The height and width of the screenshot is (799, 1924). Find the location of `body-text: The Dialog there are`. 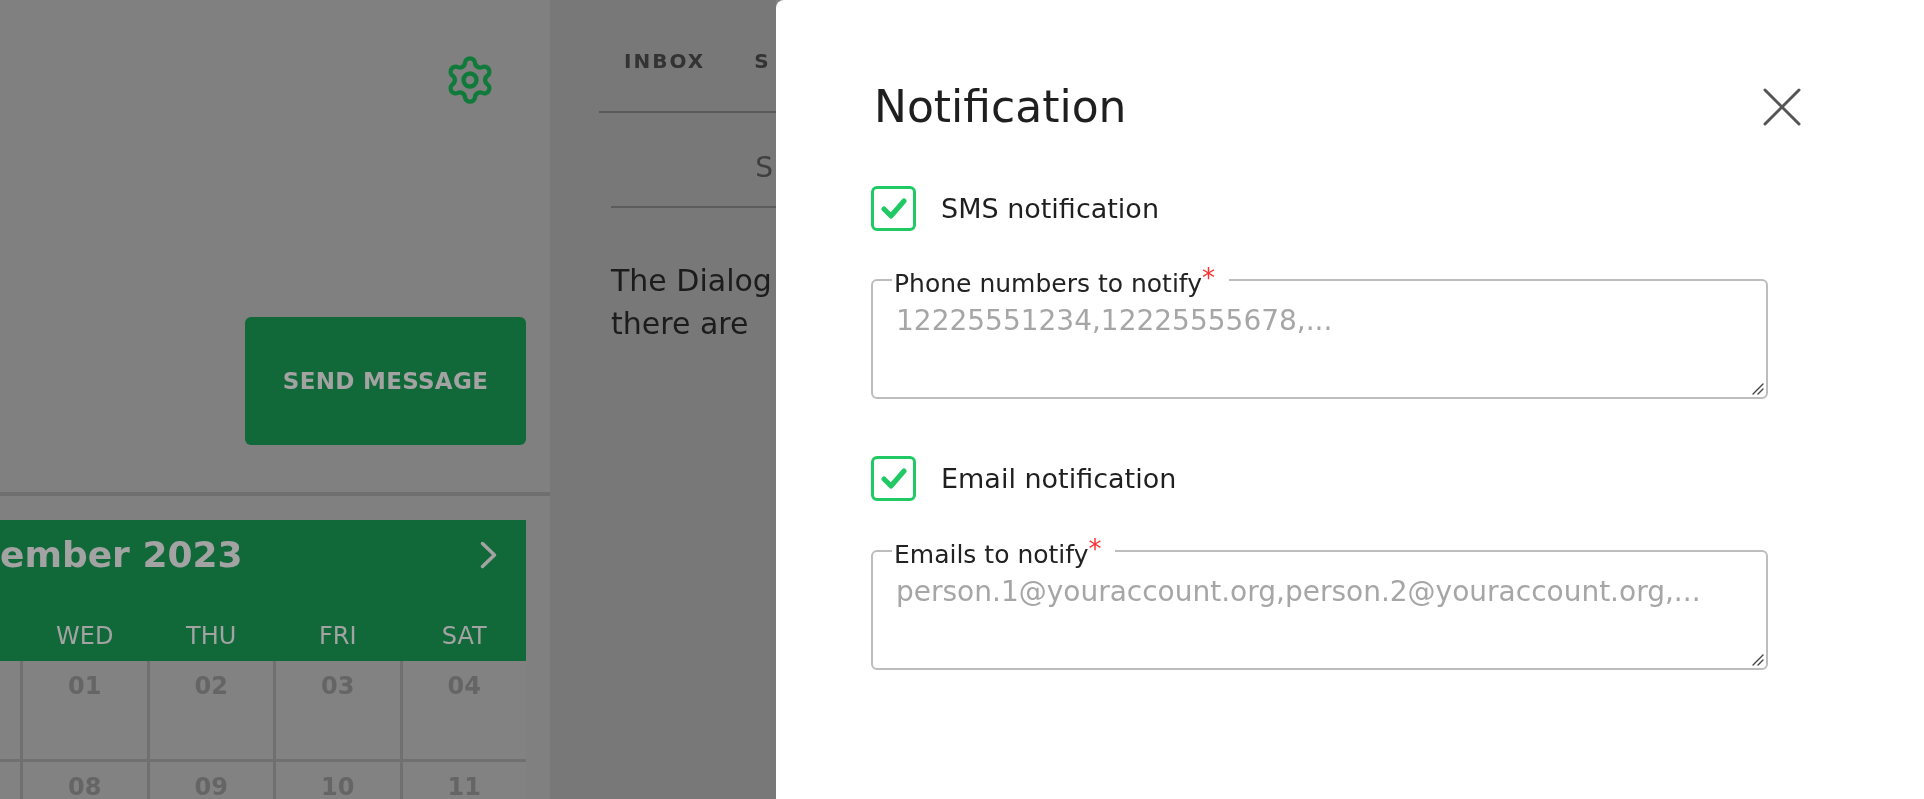

body-text: The Dialog there are is located at coordinates (691, 302).